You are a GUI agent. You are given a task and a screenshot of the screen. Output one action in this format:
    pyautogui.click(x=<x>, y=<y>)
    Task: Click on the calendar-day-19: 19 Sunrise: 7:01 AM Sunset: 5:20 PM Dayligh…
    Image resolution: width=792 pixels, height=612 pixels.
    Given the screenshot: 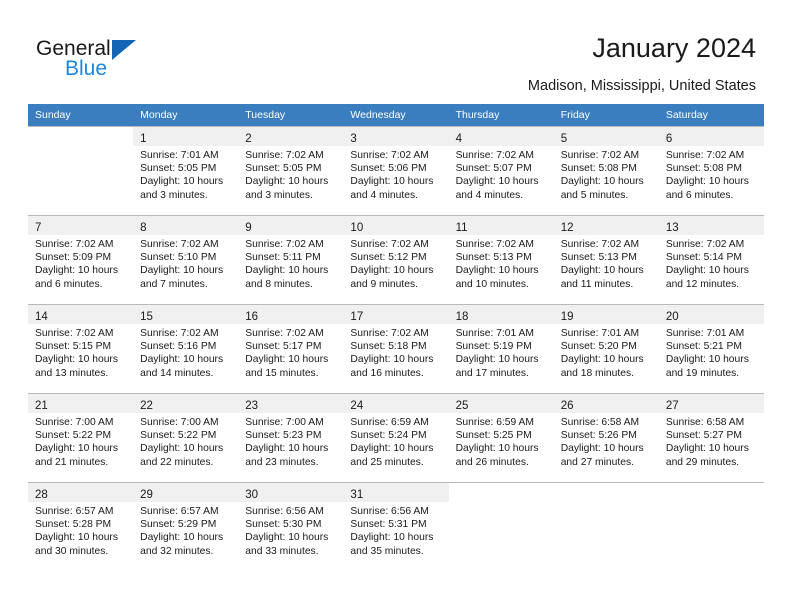 What is the action you would take?
    pyautogui.click(x=606, y=348)
    